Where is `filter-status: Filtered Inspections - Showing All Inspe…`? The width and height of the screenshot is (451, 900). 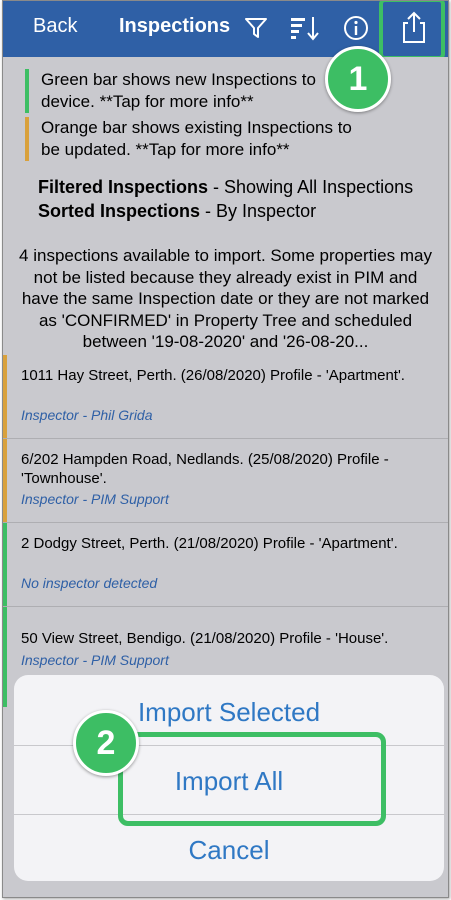
filter-status: Filtered Inspections - Showing All Inspe… is located at coordinates (225, 187).